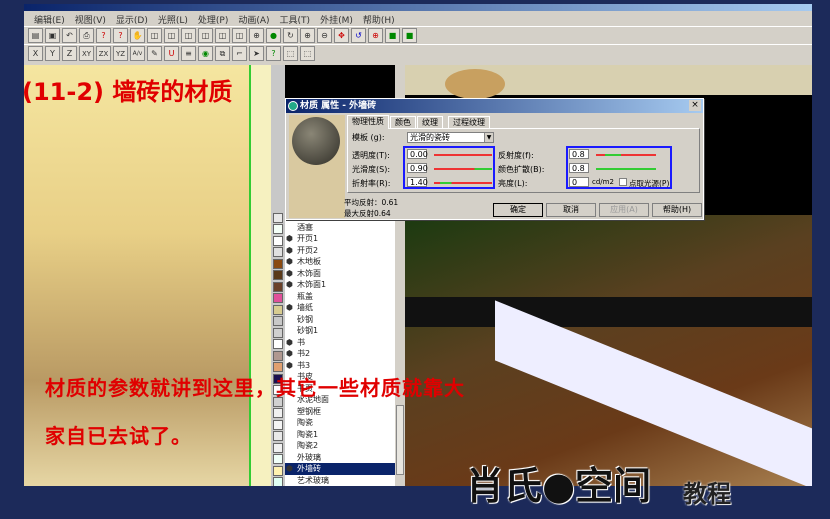  Describe the element at coordinates (256, 53) in the screenshot. I see `select-arrow-icon: ➤` at that location.